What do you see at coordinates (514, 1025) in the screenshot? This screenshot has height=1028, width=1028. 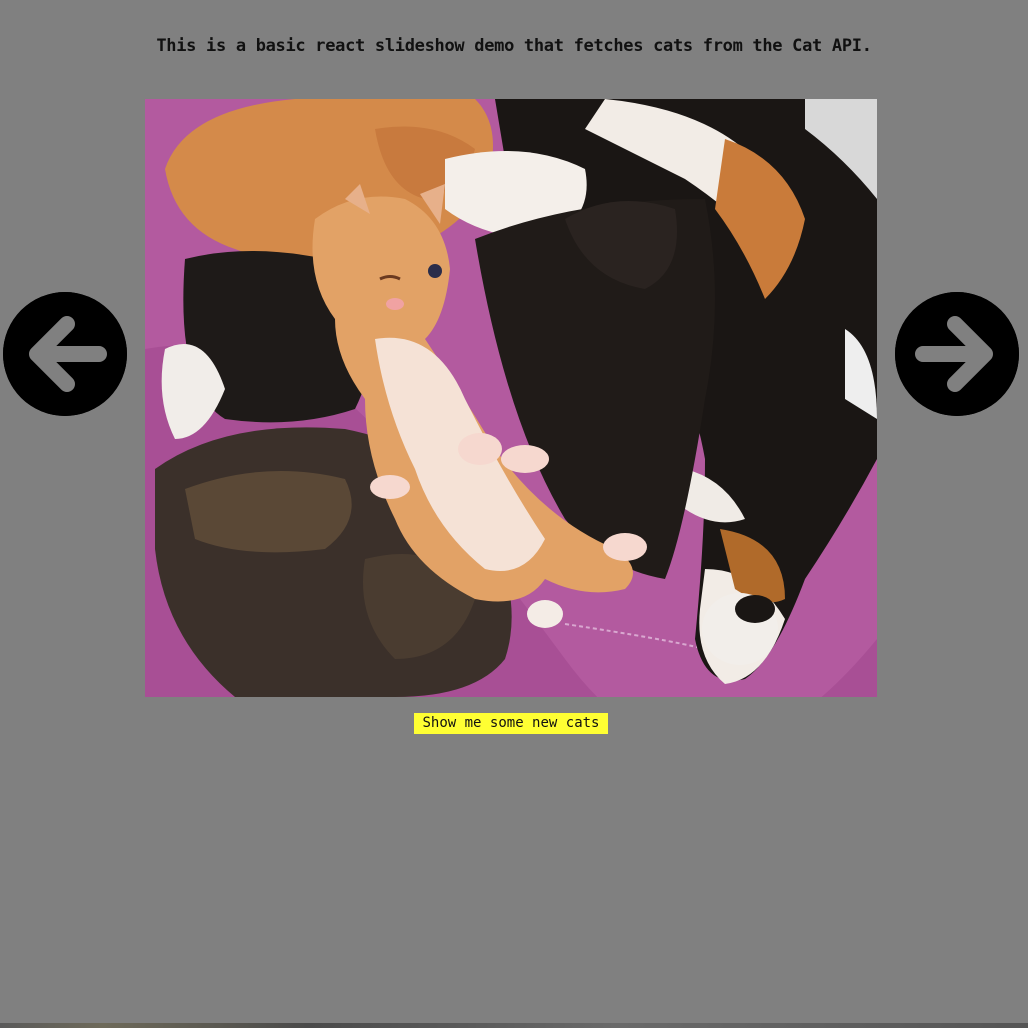 I see `bottom-edge` at bounding box center [514, 1025].